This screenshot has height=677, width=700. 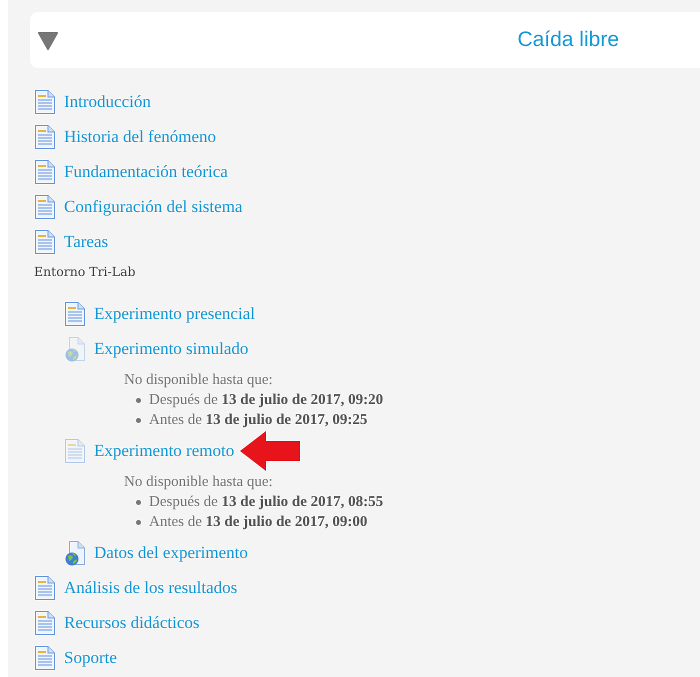 I want to click on activity-link: Introducción, so click(x=107, y=102).